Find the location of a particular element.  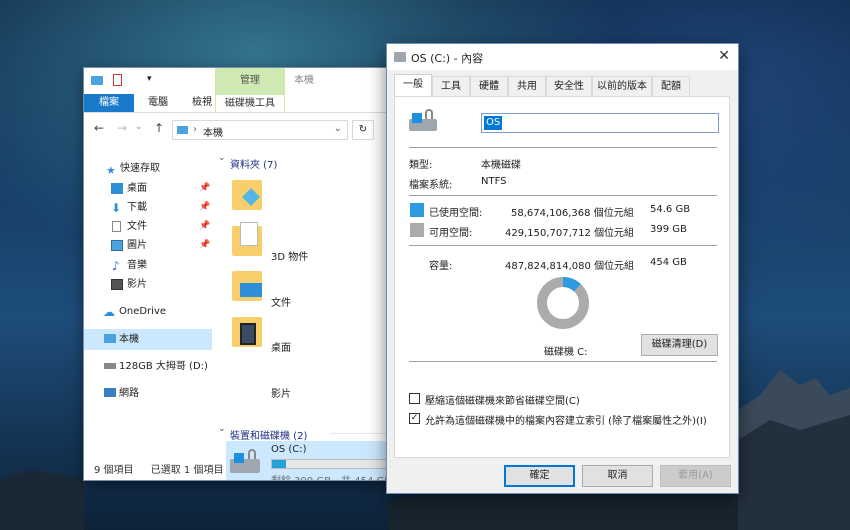

nav-item-downloads: ⬇ 下載 📌 is located at coordinates (148, 207).